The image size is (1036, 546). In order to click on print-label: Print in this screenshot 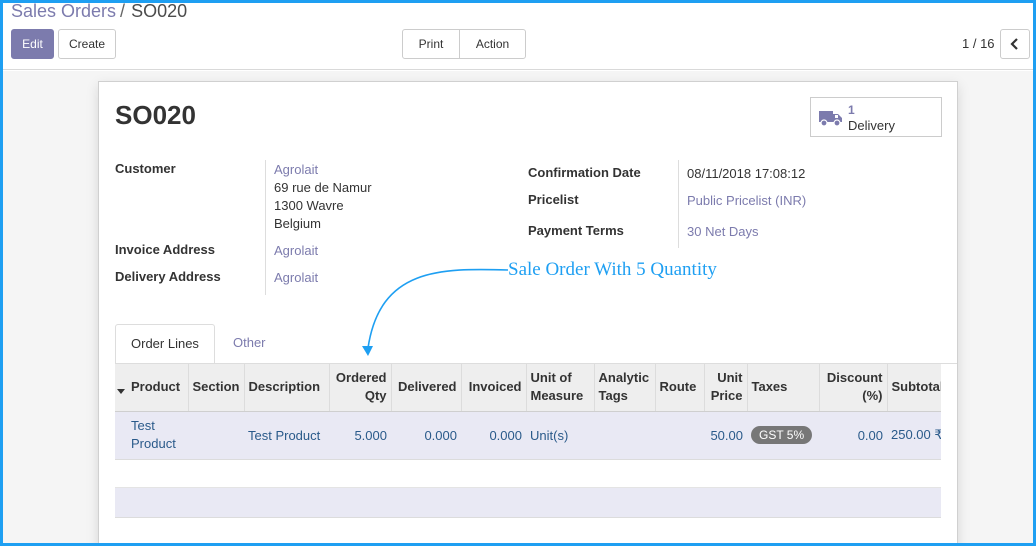, I will do `click(431, 44)`.